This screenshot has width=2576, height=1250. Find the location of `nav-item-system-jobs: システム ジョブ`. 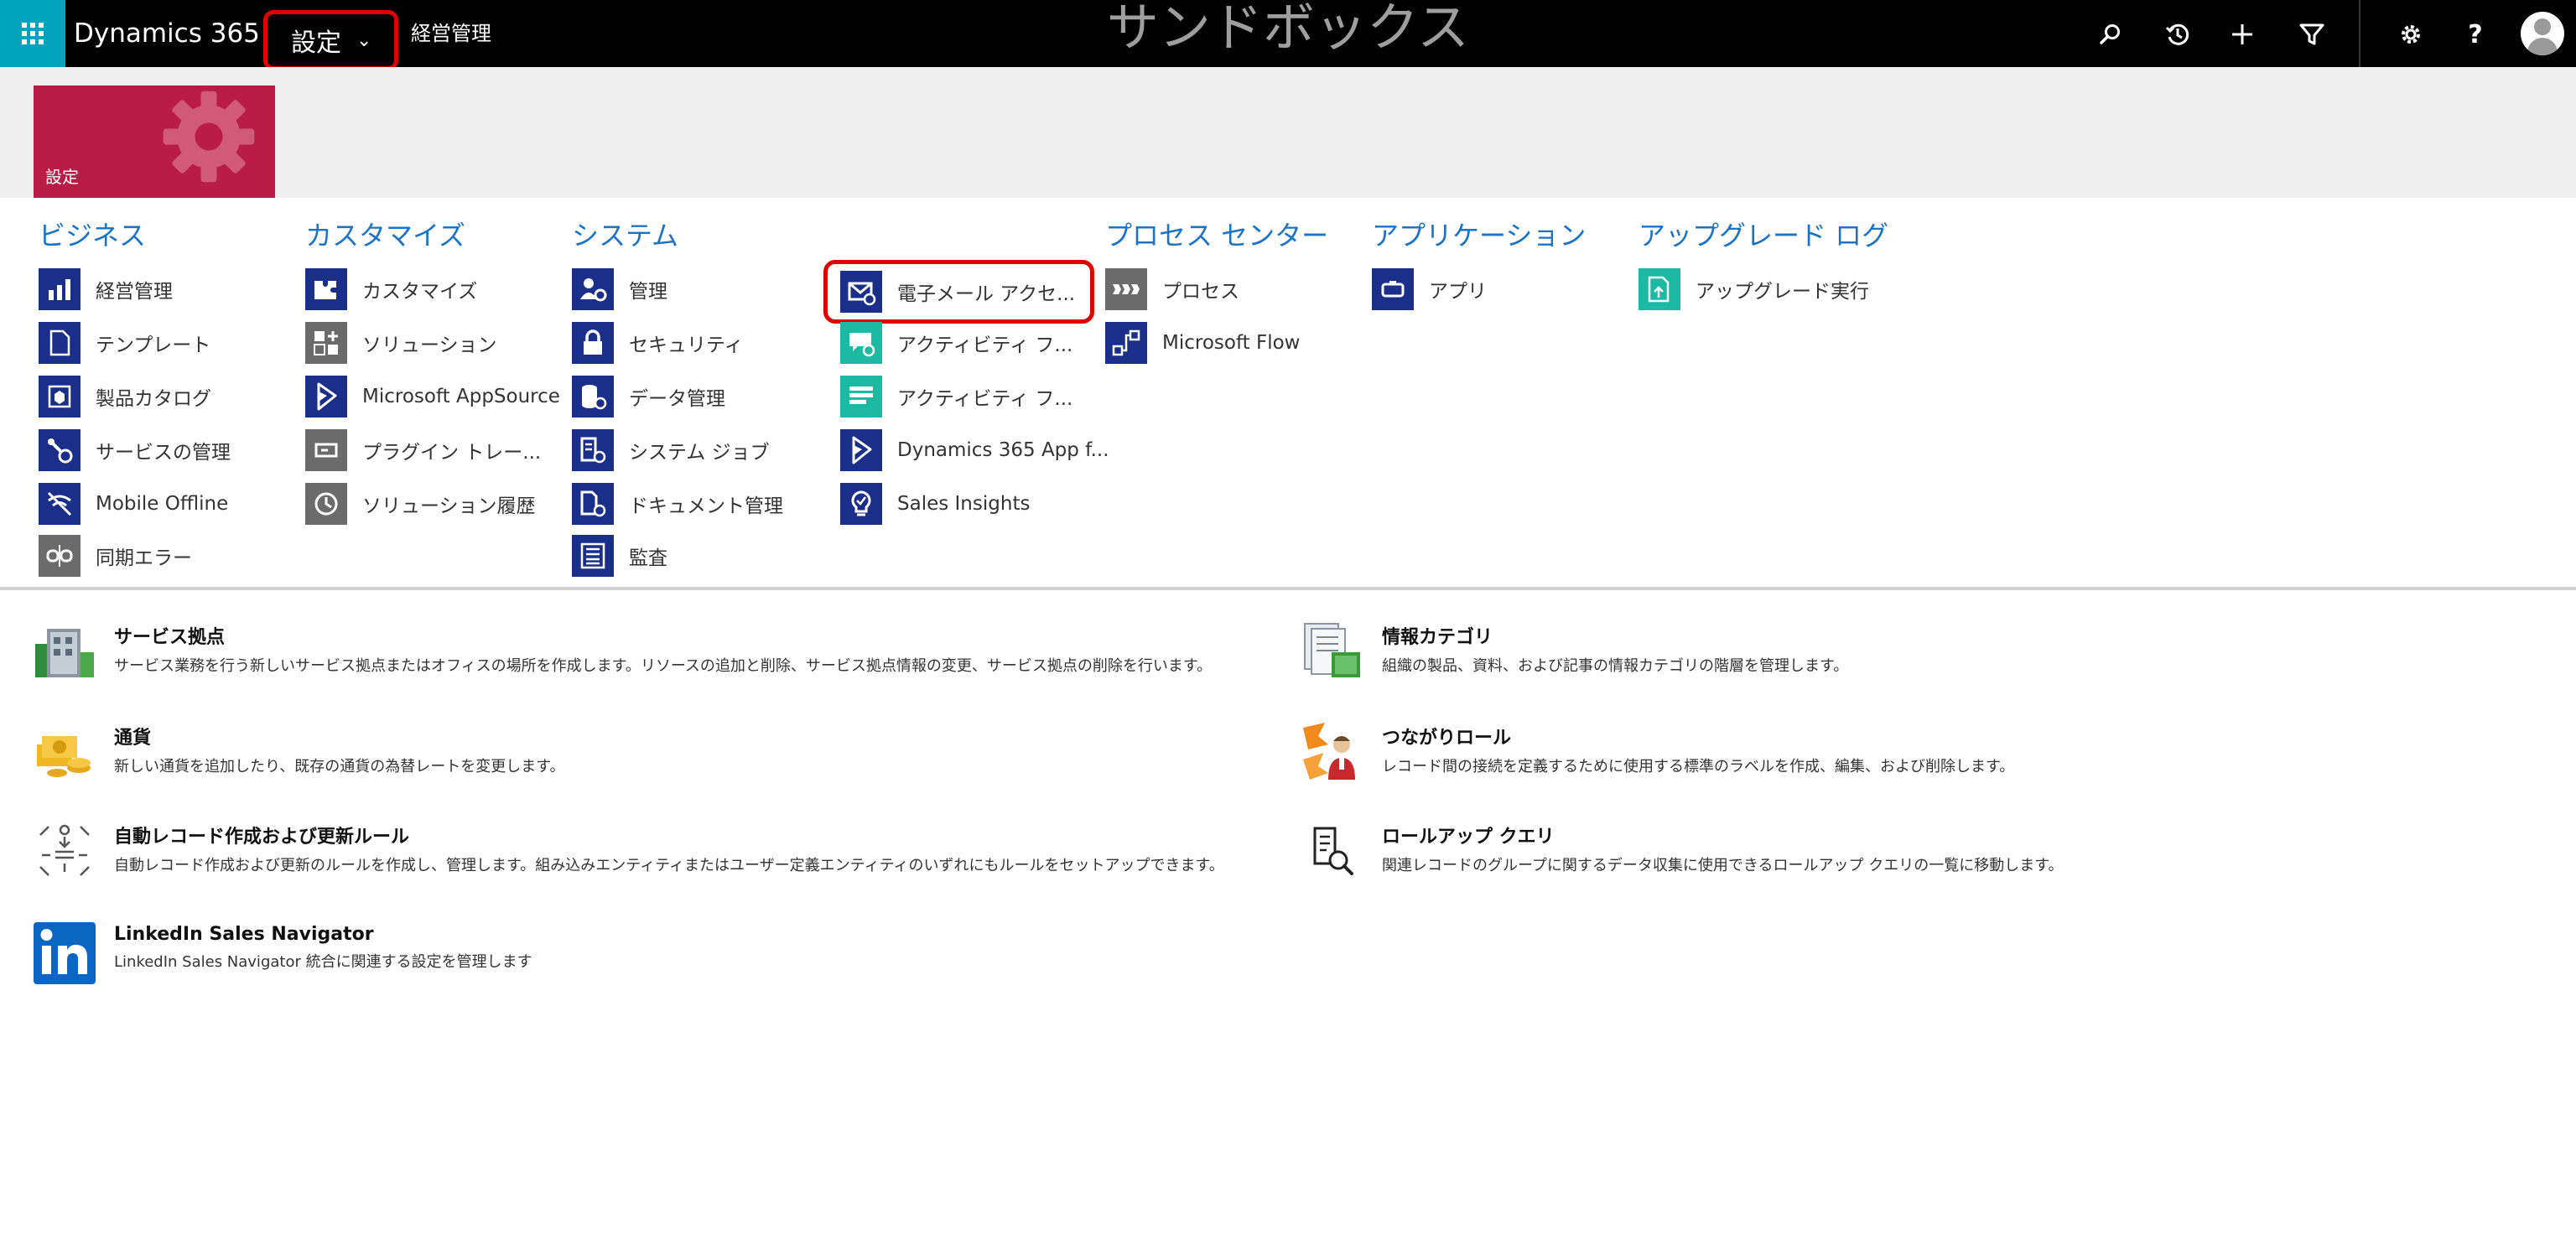

nav-item-system-jobs: システム ジョブ is located at coordinates (671, 450).